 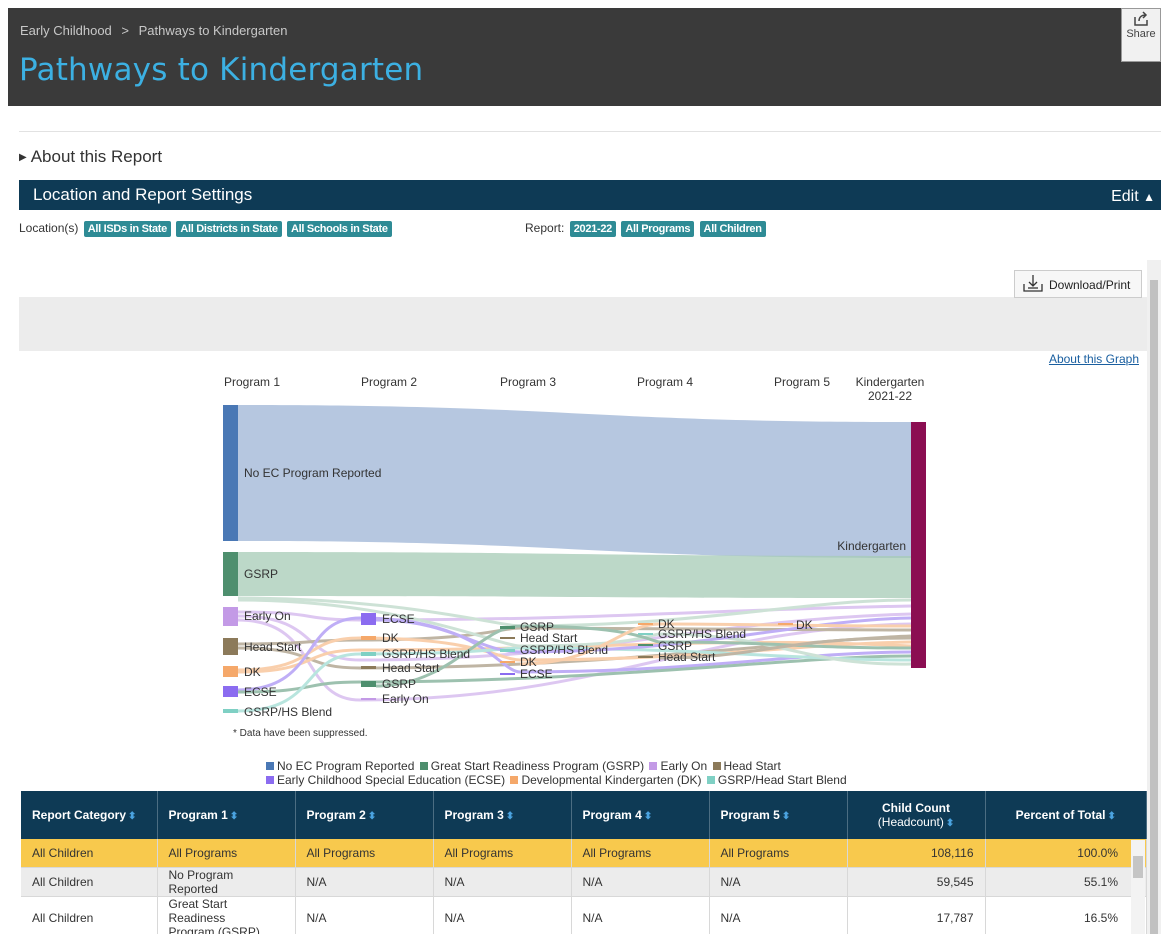 What do you see at coordinates (583, 324) in the screenshot?
I see `graph-toolbar-band` at bounding box center [583, 324].